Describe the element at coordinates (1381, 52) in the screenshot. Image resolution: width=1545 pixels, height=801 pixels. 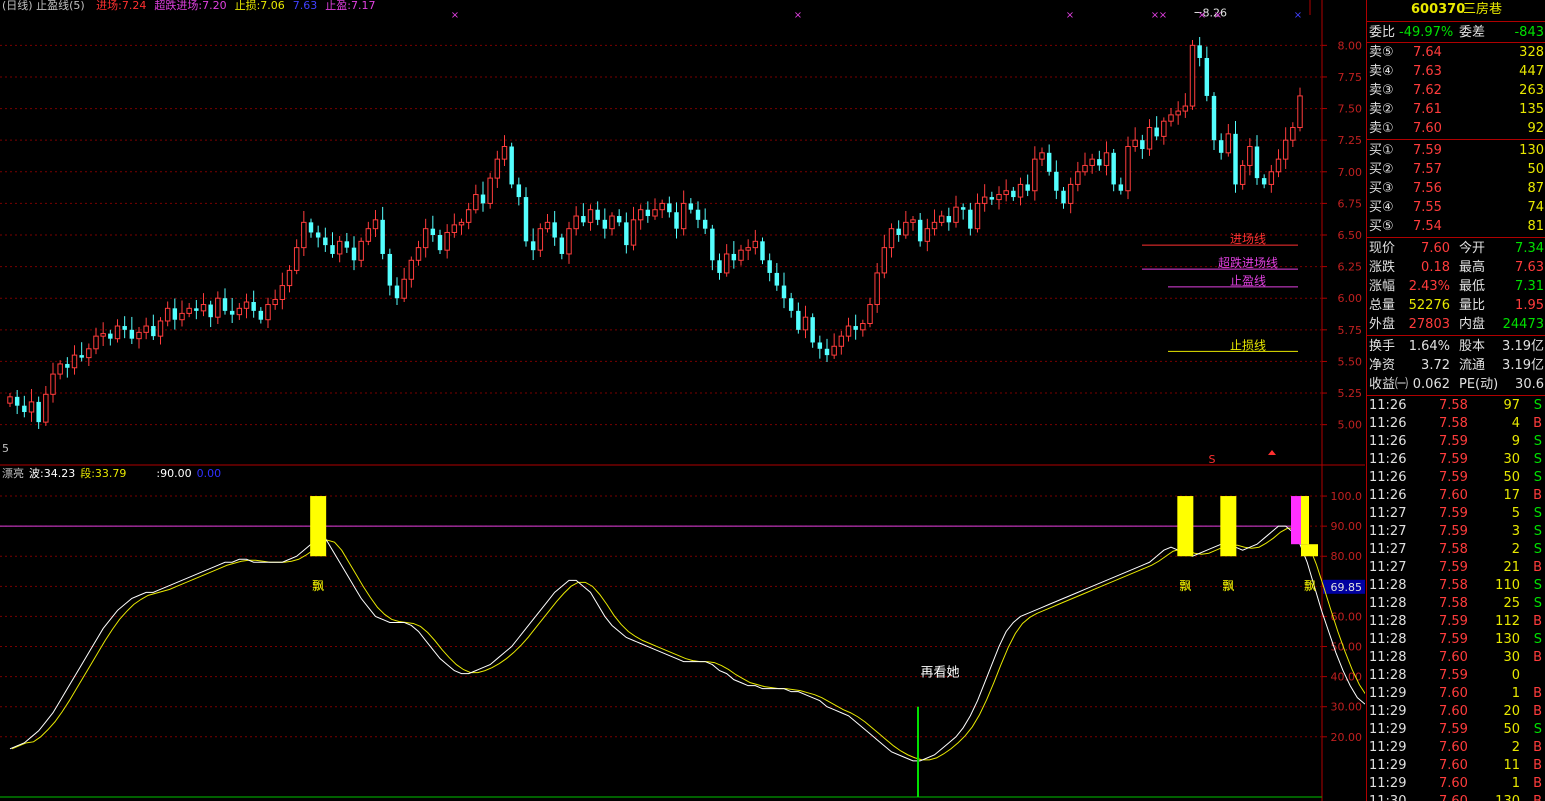
I see `ask-label: 卖⑤` at that location.